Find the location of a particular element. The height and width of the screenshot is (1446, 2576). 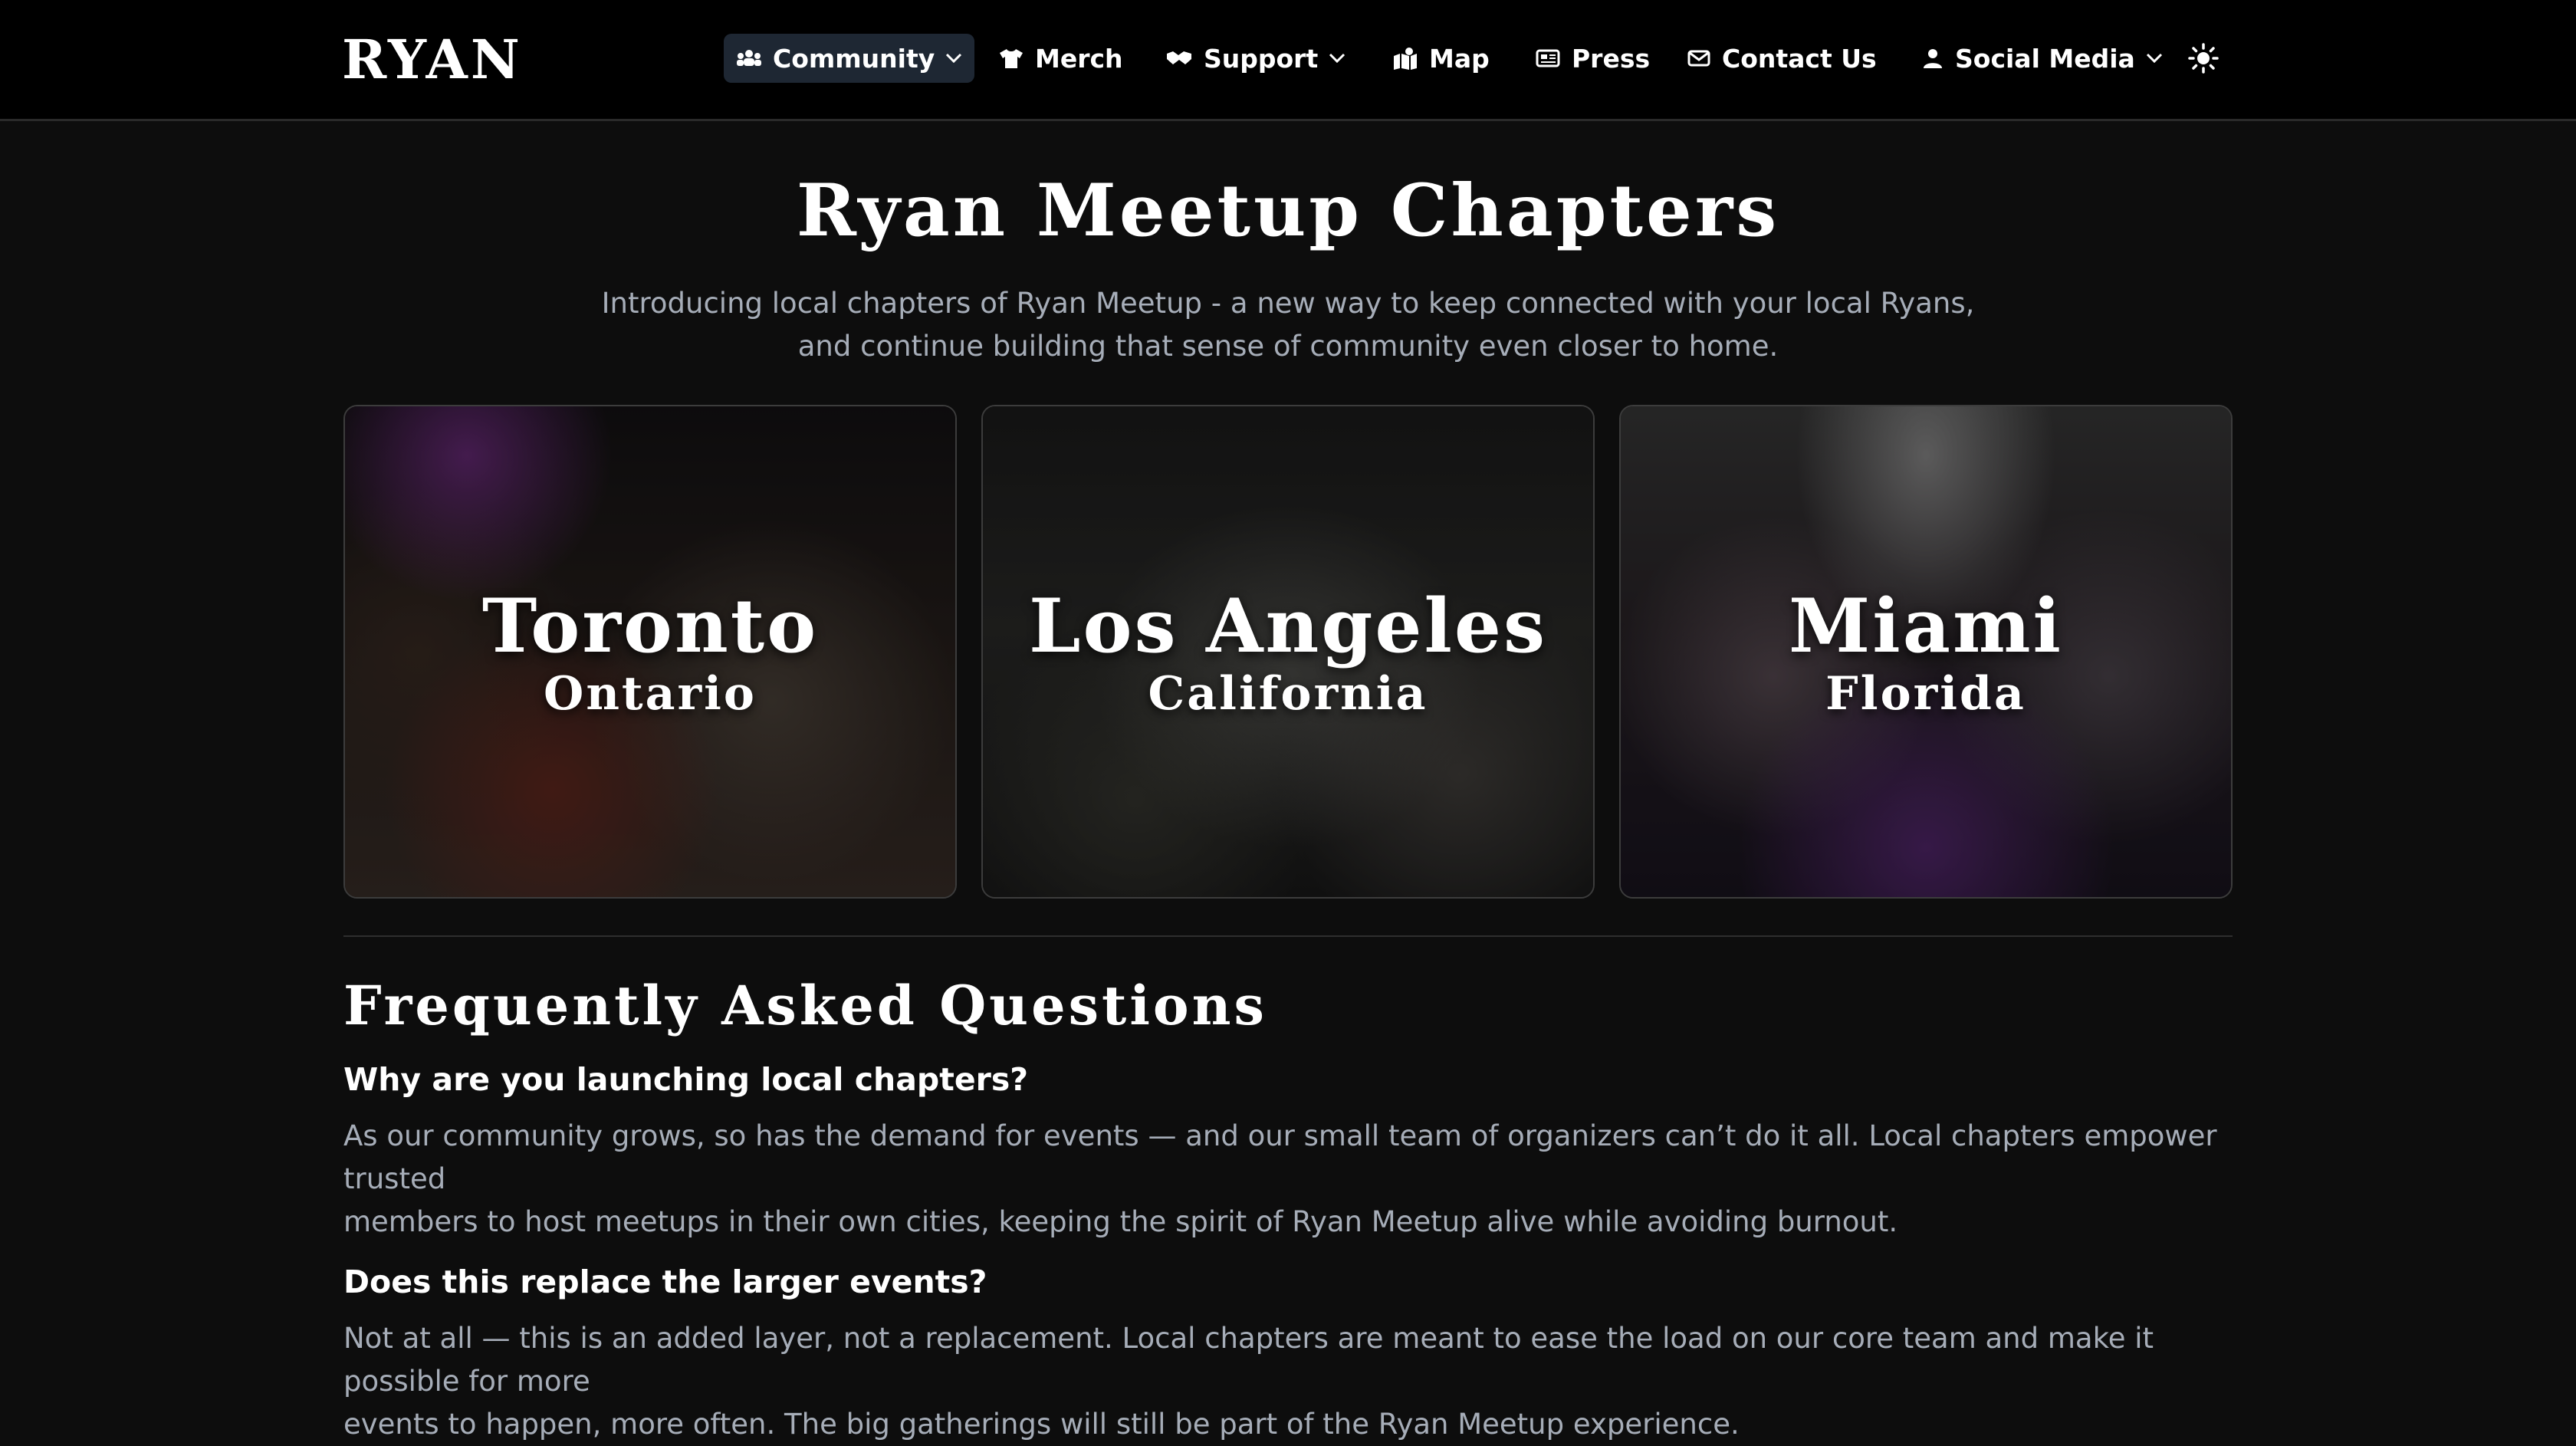

map-icon is located at coordinates (1406, 59).